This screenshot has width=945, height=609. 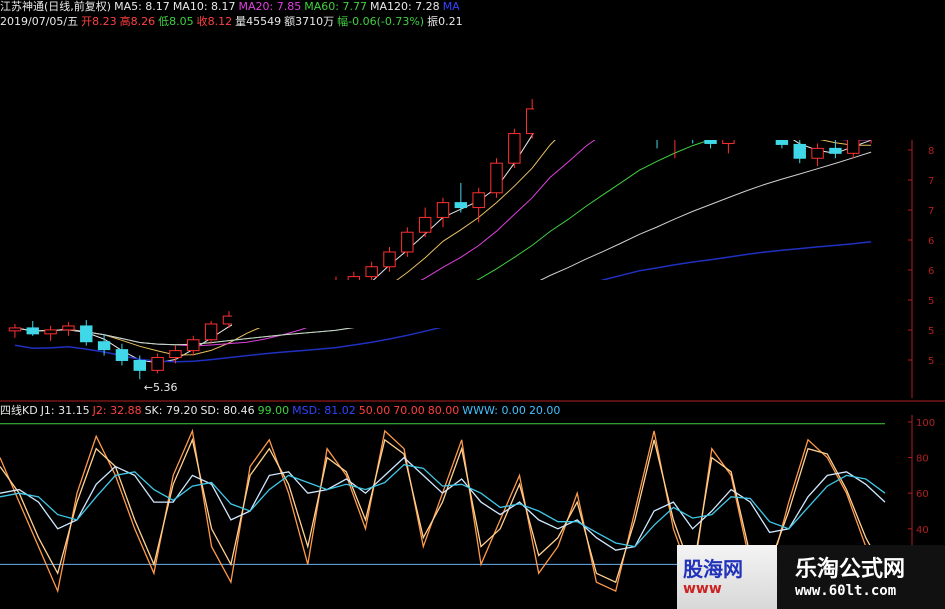 I want to click on indicator-header-item: MSD: 81.02, so click(x=324, y=410).